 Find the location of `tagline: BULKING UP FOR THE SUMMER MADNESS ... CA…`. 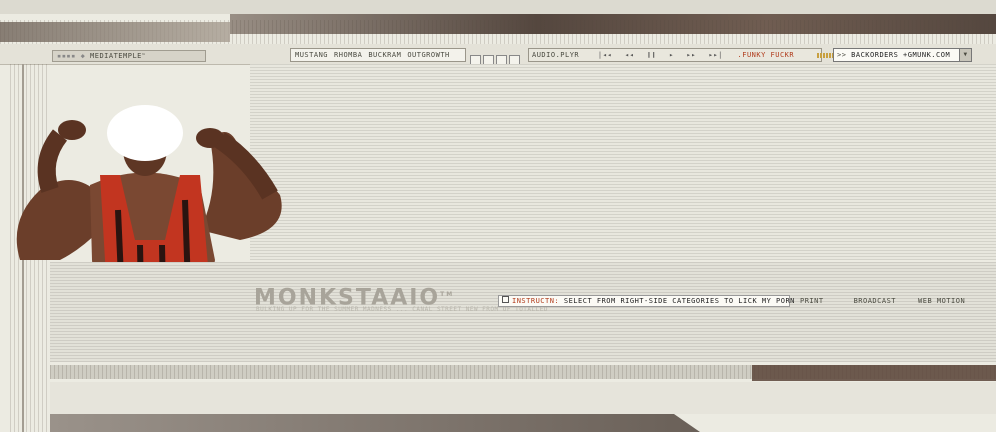

tagline: BULKING UP FOR THE SUMMER MADNESS ... CA… is located at coordinates (402, 309).